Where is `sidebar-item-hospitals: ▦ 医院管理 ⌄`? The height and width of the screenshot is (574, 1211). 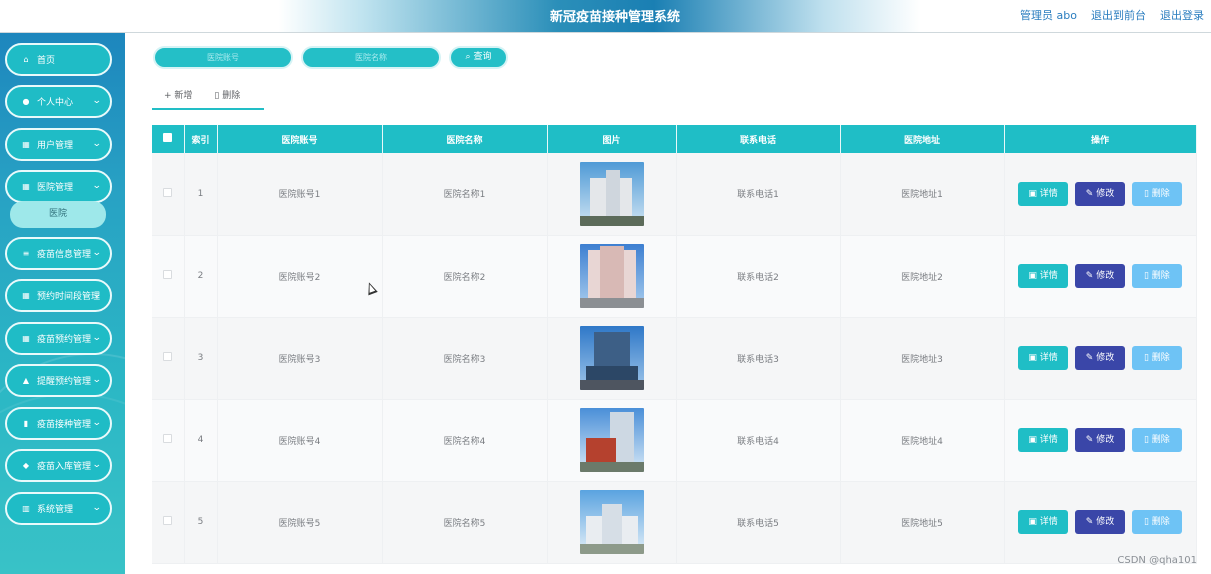
sidebar-item-hospitals: ▦ 医院管理 ⌄ is located at coordinates (58, 186).